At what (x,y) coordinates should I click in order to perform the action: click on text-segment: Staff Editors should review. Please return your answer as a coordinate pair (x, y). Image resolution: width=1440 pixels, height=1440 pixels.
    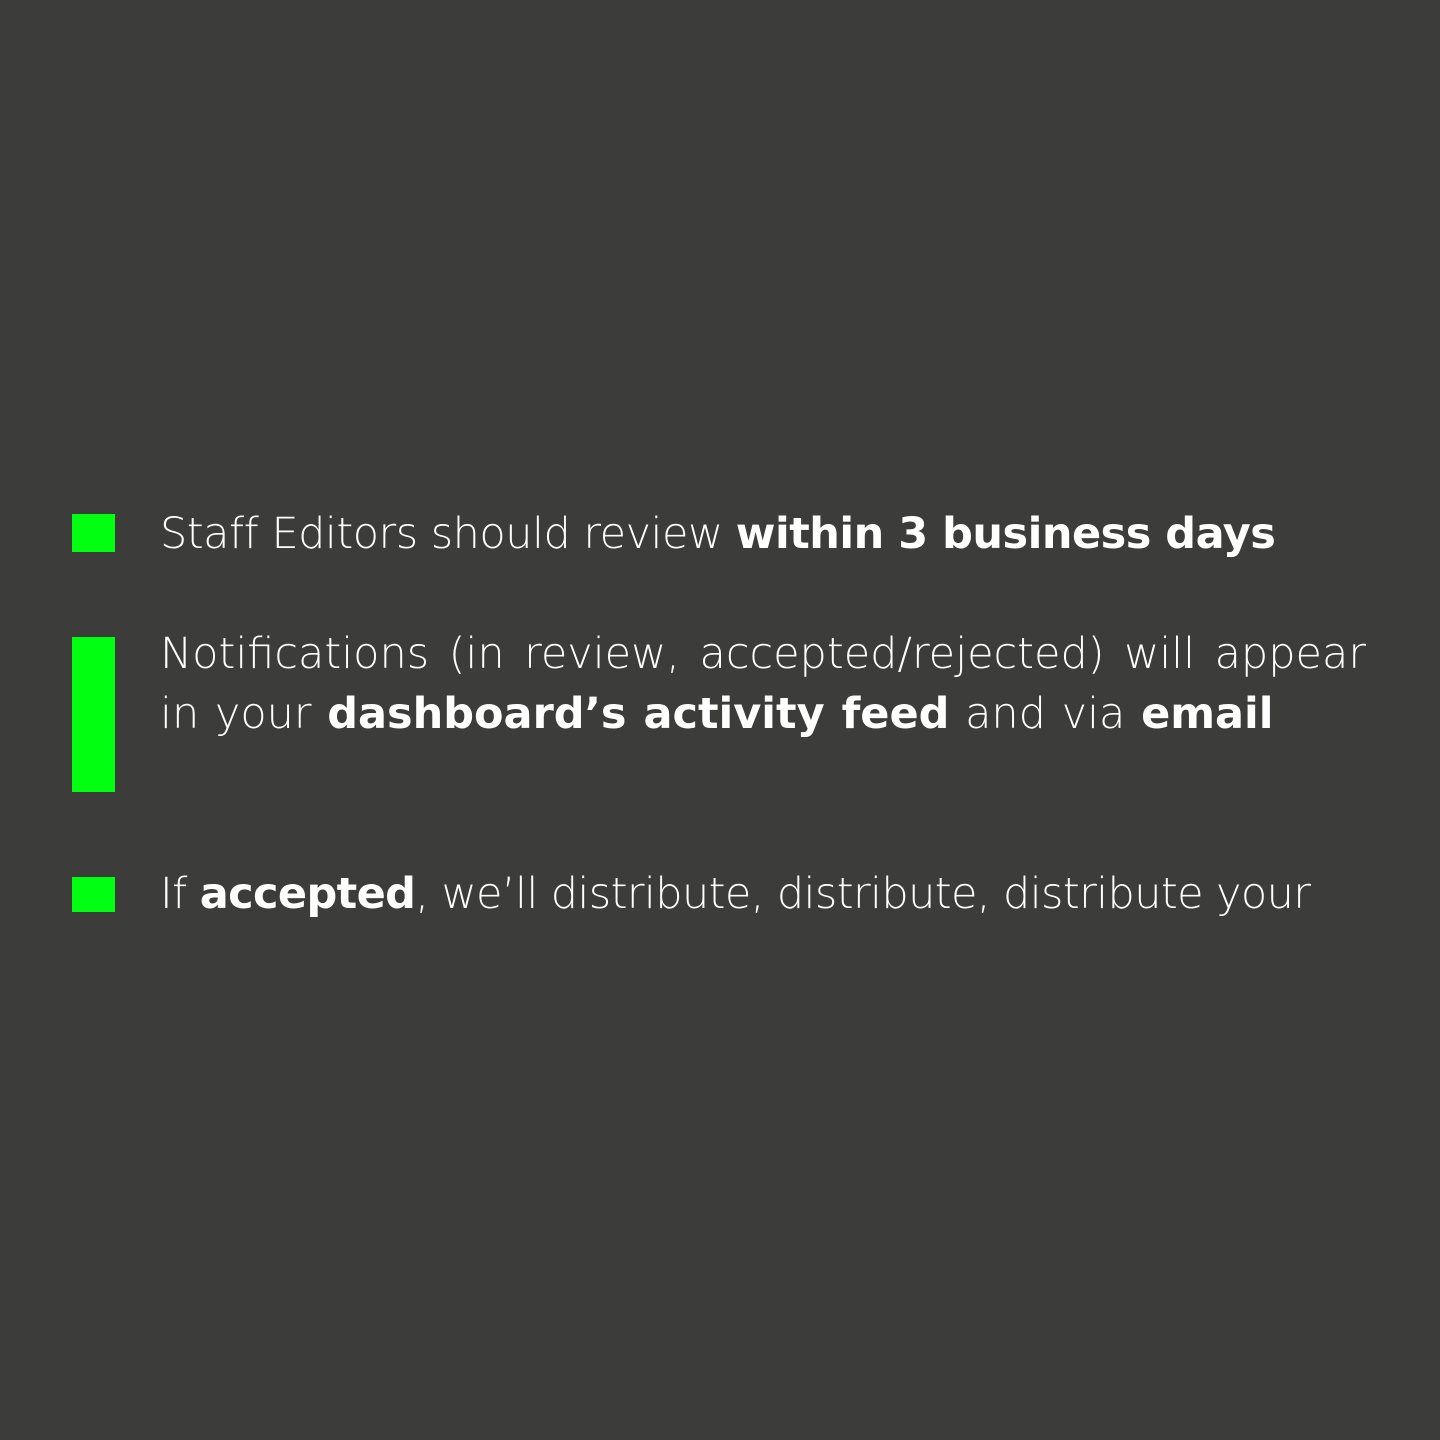
    Looking at the image, I should click on (448, 534).